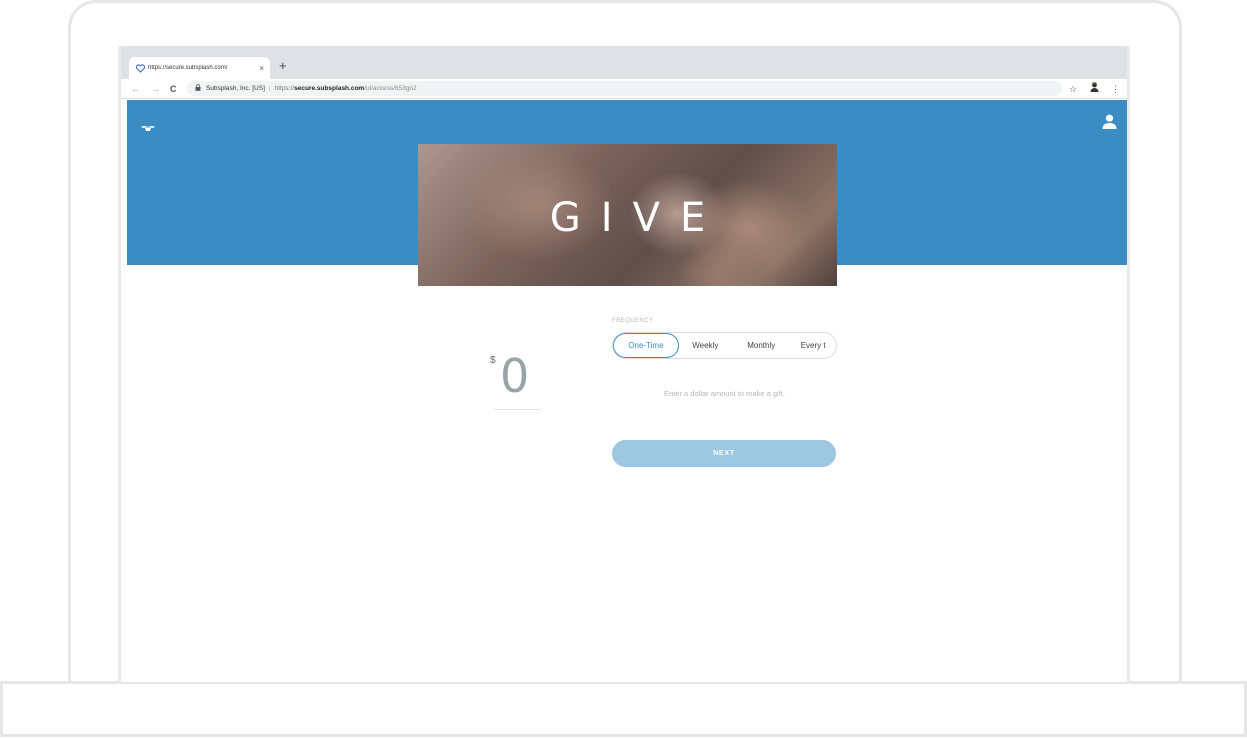 The height and width of the screenshot is (738, 1247). What do you see at coordinates (198, 88) in the screenshot?
I see `lock-icon` at bounding box center [198, 88].